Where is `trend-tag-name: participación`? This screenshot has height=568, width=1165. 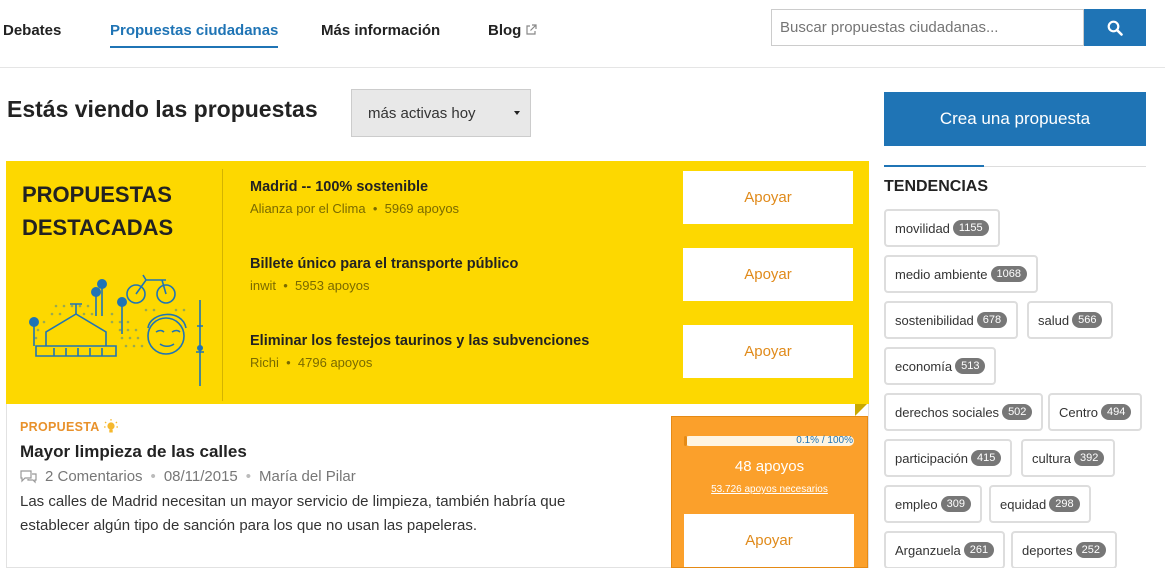 trend-tag-name: participación is located at coordinates (931, 458).